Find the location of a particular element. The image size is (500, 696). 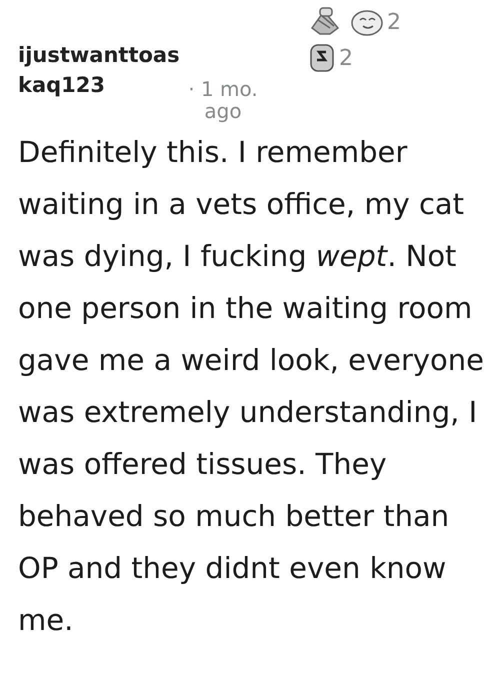

timestamp: · 1 mo. ago is located at coordinates (223, 100).